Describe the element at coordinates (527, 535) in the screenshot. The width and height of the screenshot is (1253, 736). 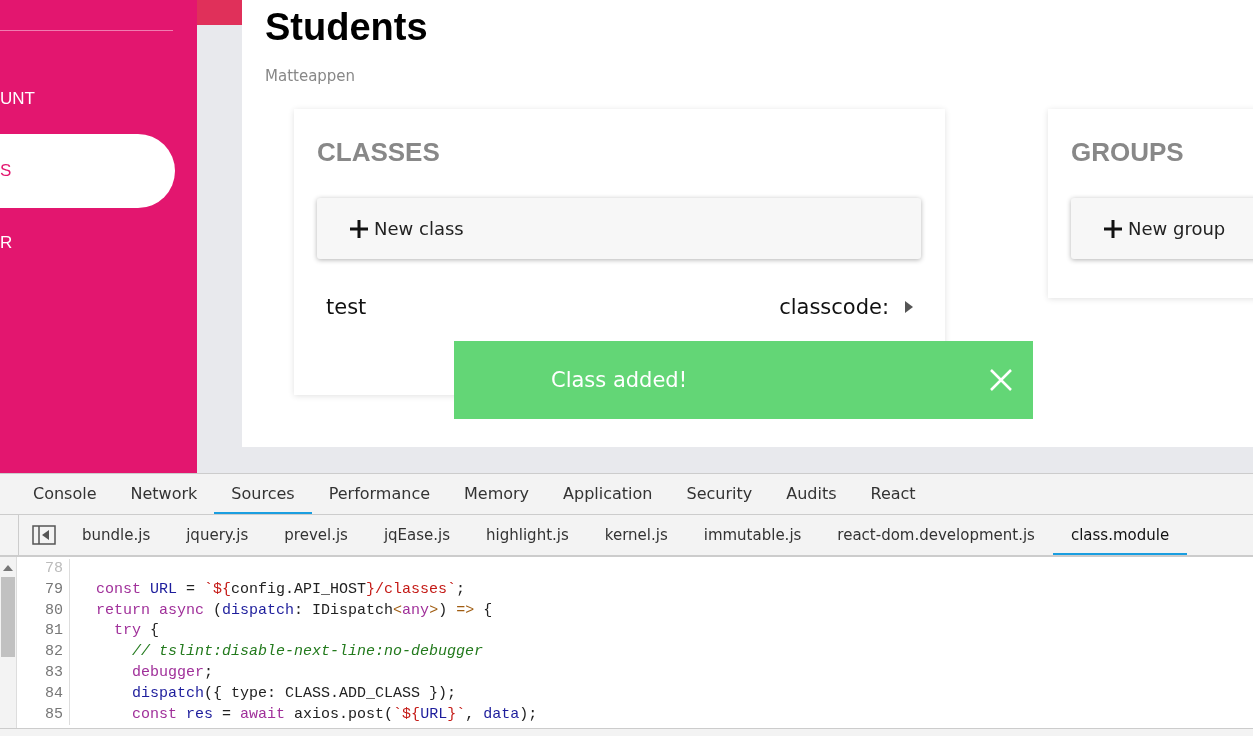
I see `file-tab: highlight.js` at that location.